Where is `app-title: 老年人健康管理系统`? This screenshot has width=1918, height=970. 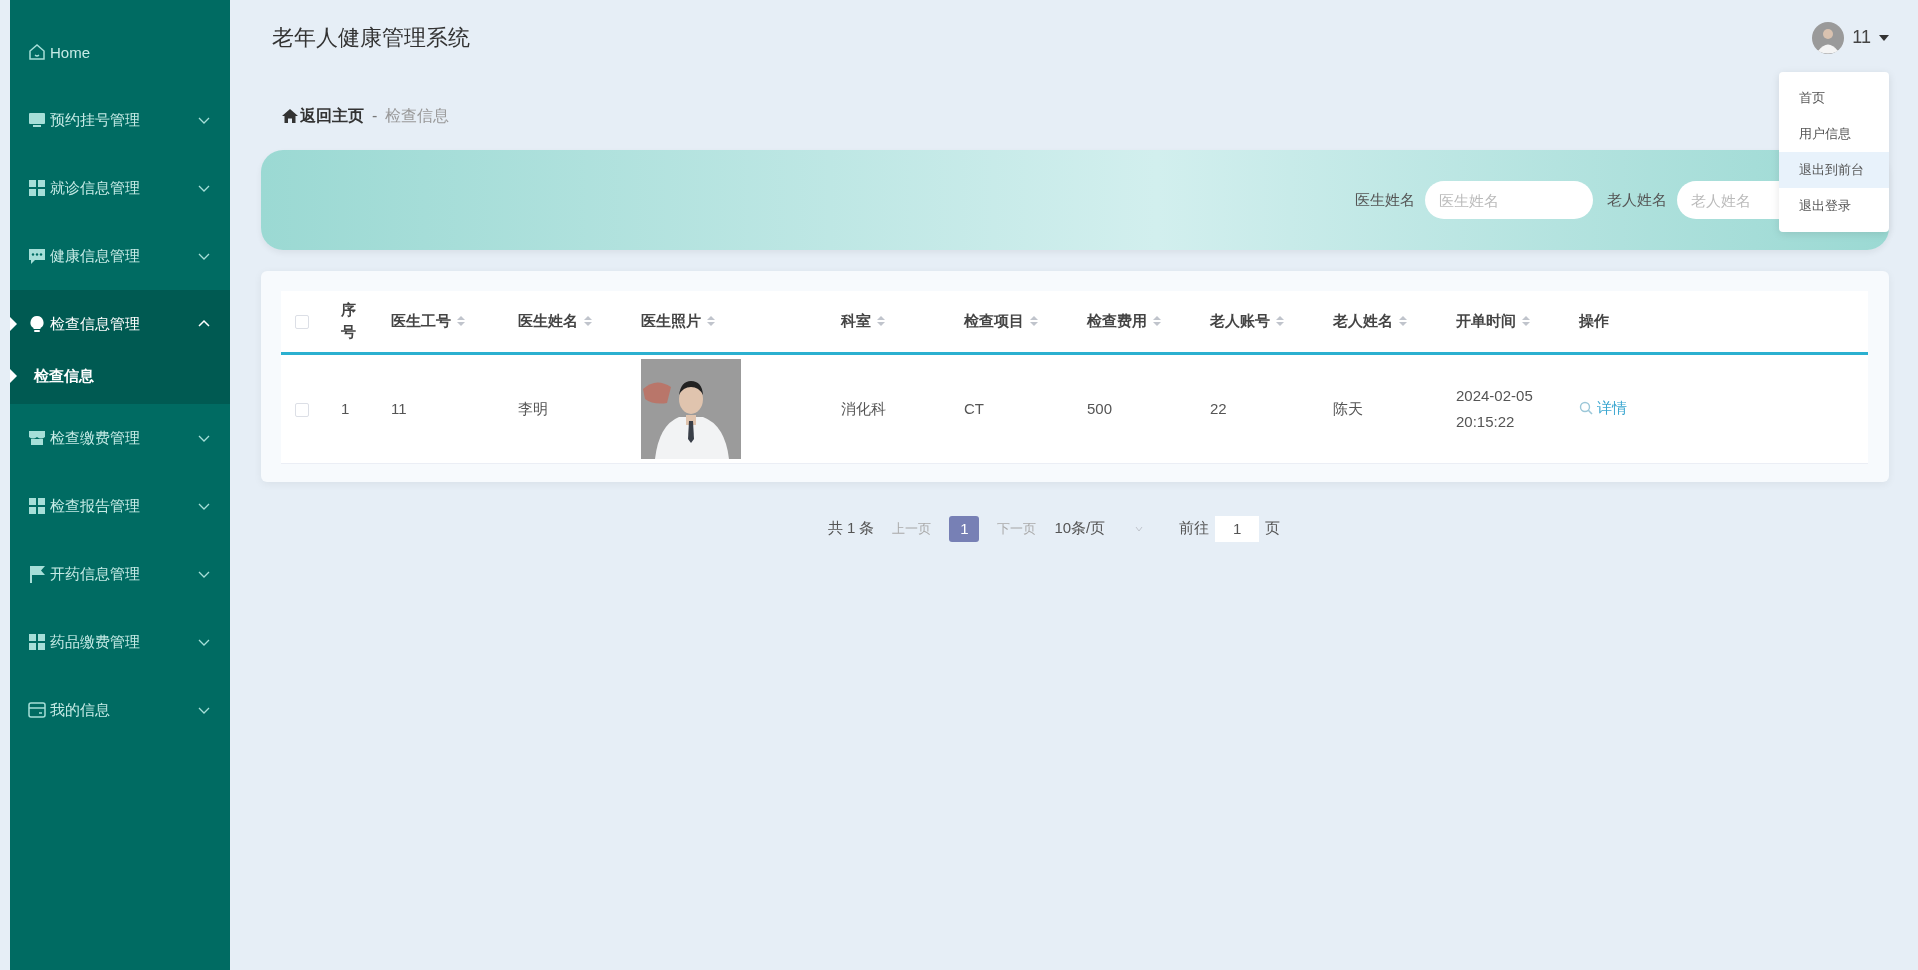
app-title: 老年人健康管理系统 is located at coordinates (371, 37).